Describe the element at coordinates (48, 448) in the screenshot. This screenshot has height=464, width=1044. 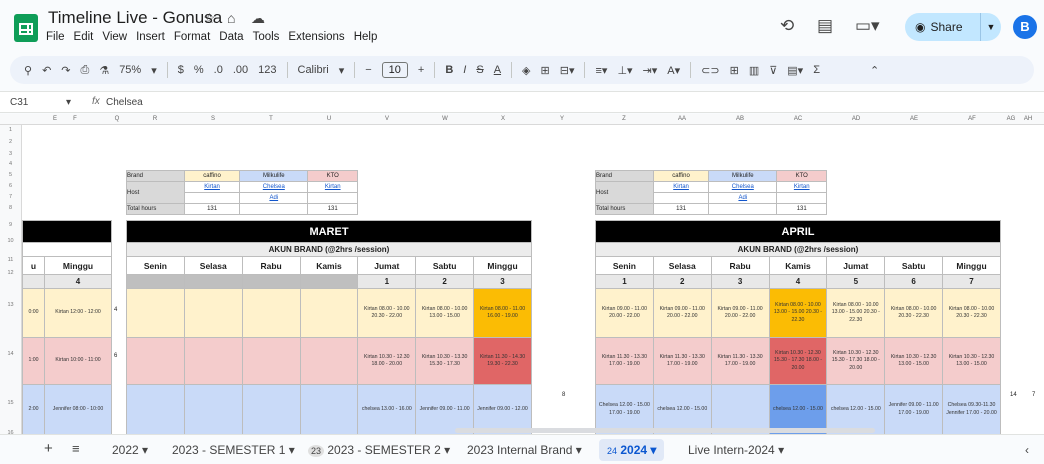
I see `add-sheet-icon: +` at that location.